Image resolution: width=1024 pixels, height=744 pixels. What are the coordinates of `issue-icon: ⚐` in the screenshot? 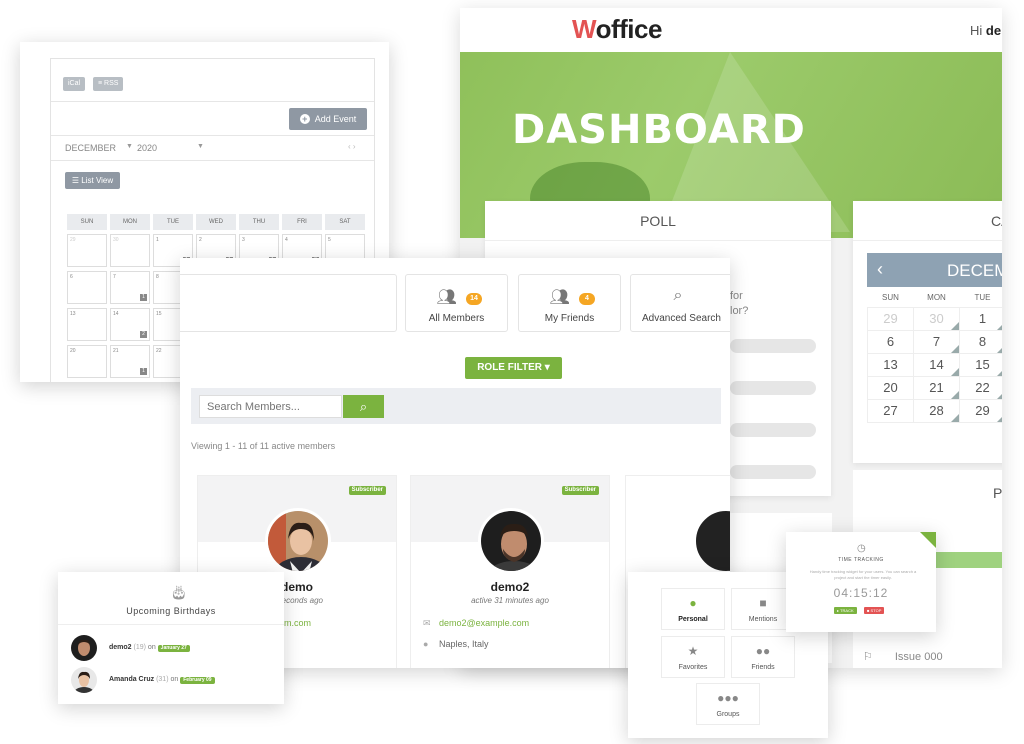 It's located at (868, 657).